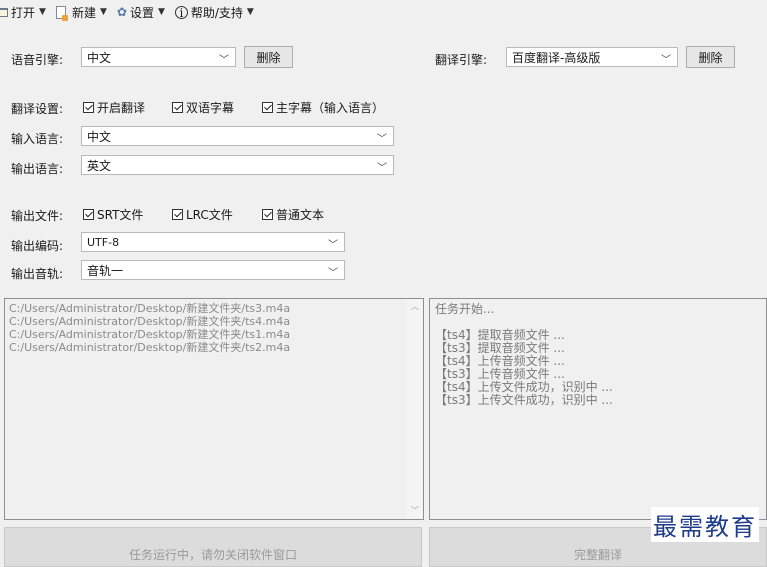 This screenshot has width=767, height=567. Describe the element at coordinates (212, 555) in the screenshot. I see `task-running-label: 任务运行中，请勿关闭软件窗口` at that location.